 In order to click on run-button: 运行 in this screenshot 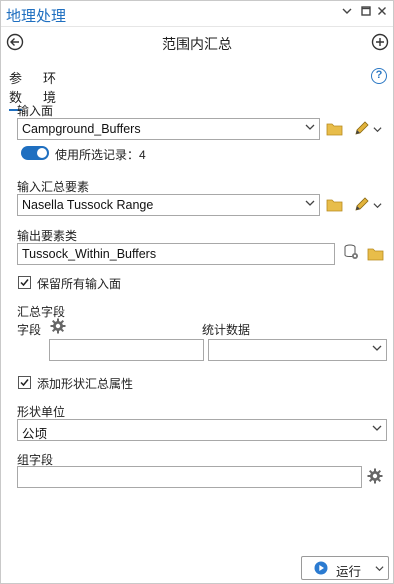, I will do `click(345, 568)`.